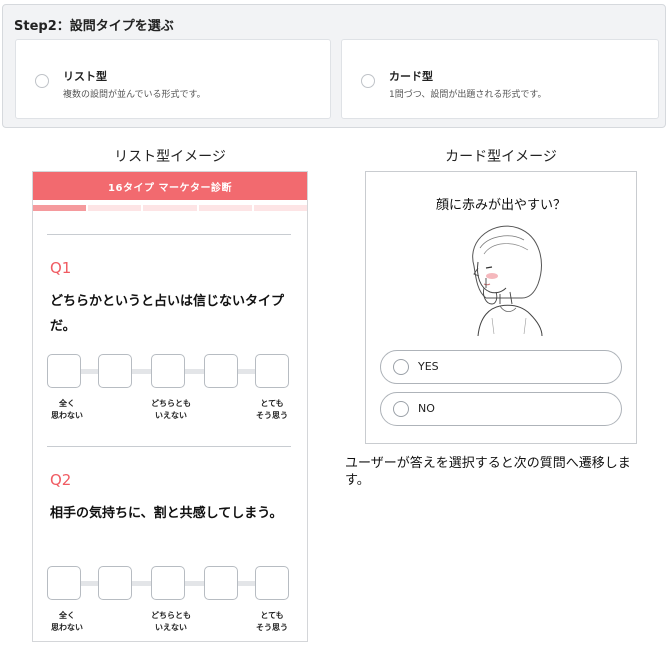  What do you see at coordinates (500, 79) in the screenshot?
I see `option-card-type: カード型 1問づつ、設問が出題される形式です。` at bounding box center [500, 79].